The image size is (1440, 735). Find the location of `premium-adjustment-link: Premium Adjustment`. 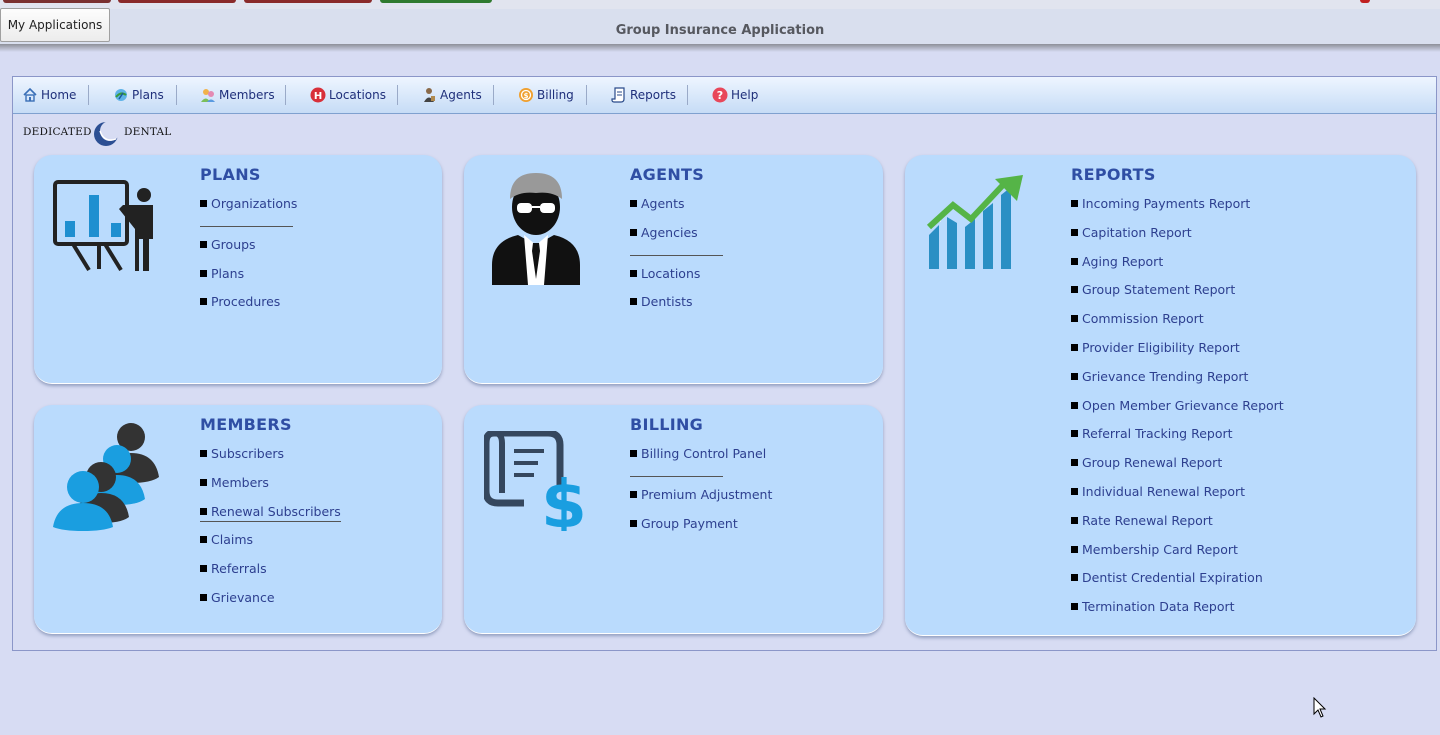

premium-adjustment-link: Premium Adjustment is located at coordinates (701, 494).